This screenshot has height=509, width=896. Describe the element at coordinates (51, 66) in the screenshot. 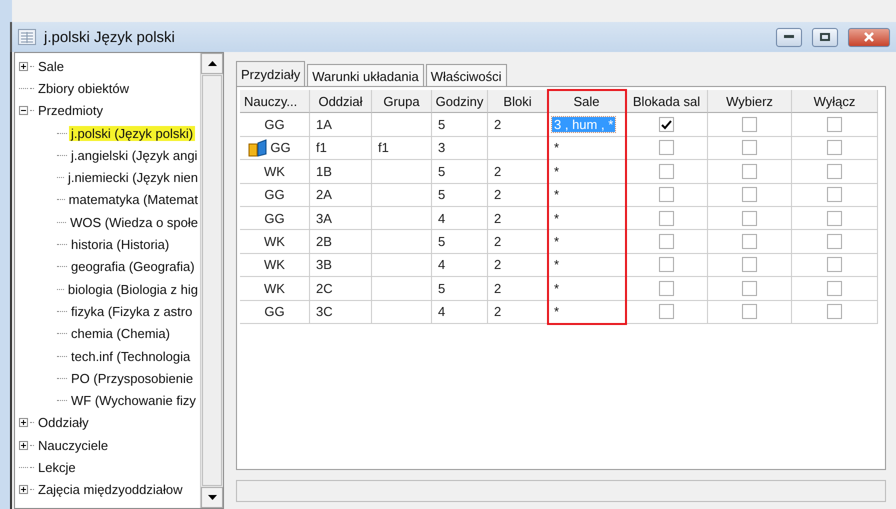

I see `tree-item: Sale` at that location.